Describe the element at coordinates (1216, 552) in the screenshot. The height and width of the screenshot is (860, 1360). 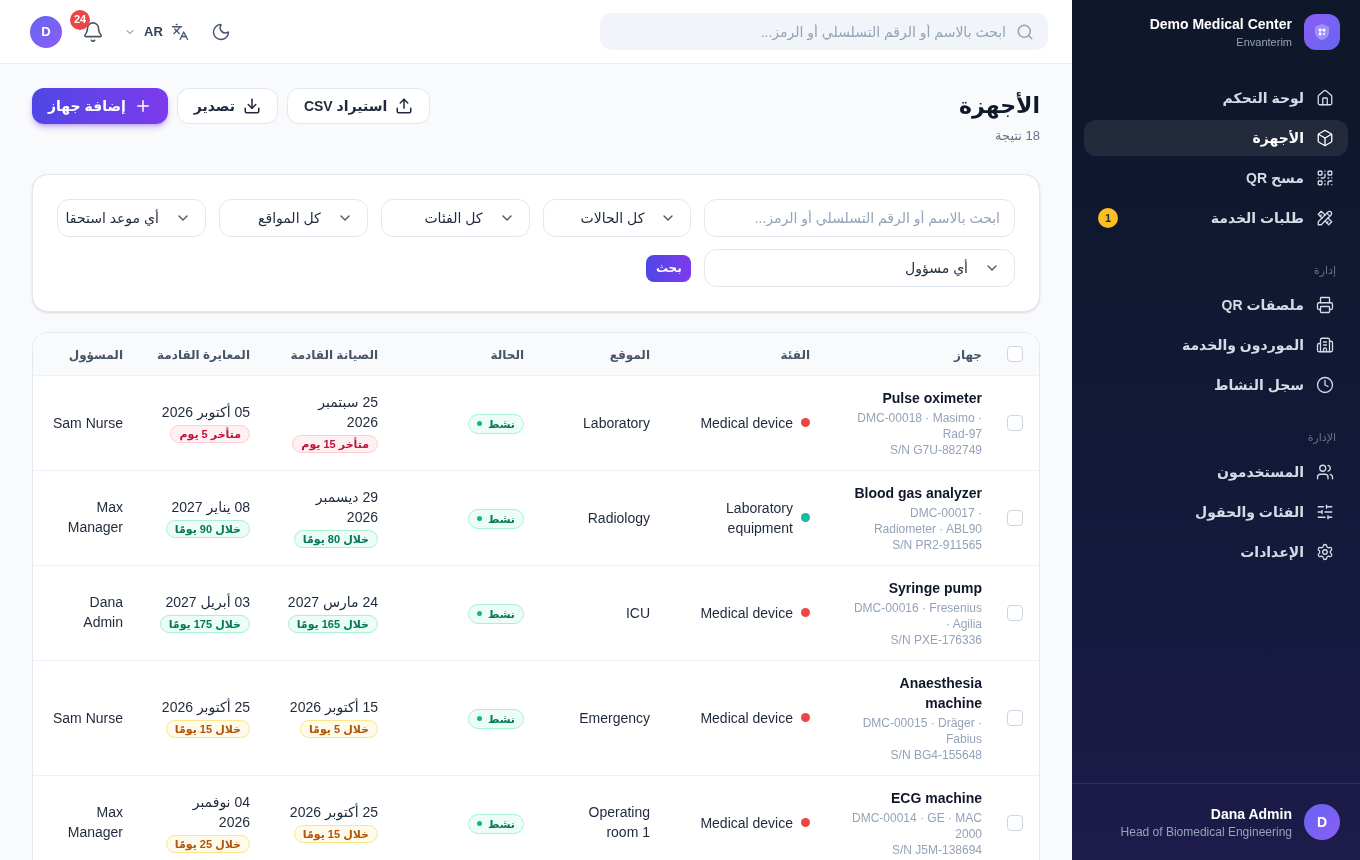
I see `nav-item: الإعدادات` at that location.